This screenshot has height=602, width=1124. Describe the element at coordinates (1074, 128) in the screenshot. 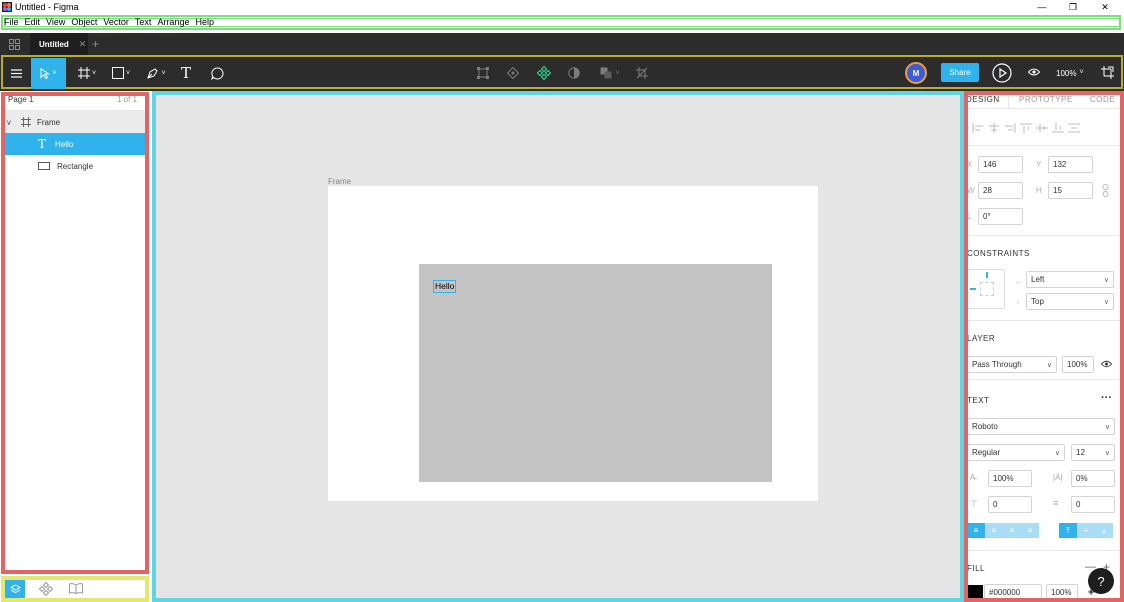

I see `distribute-icon` at that location.